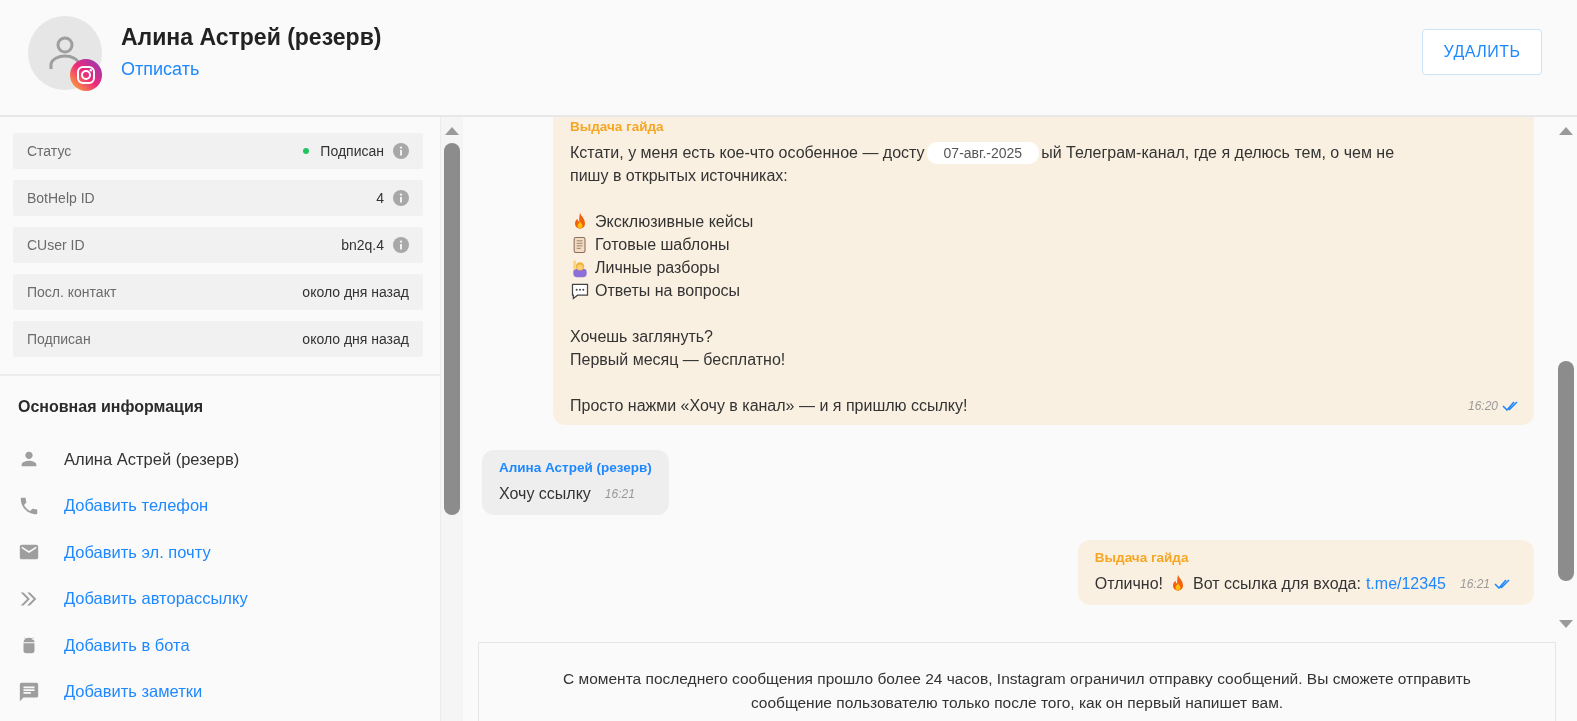 The height and width of the screenshot is (721, 1577). I want to click on add-link: Добавить авторассылку, so click(156, 599).